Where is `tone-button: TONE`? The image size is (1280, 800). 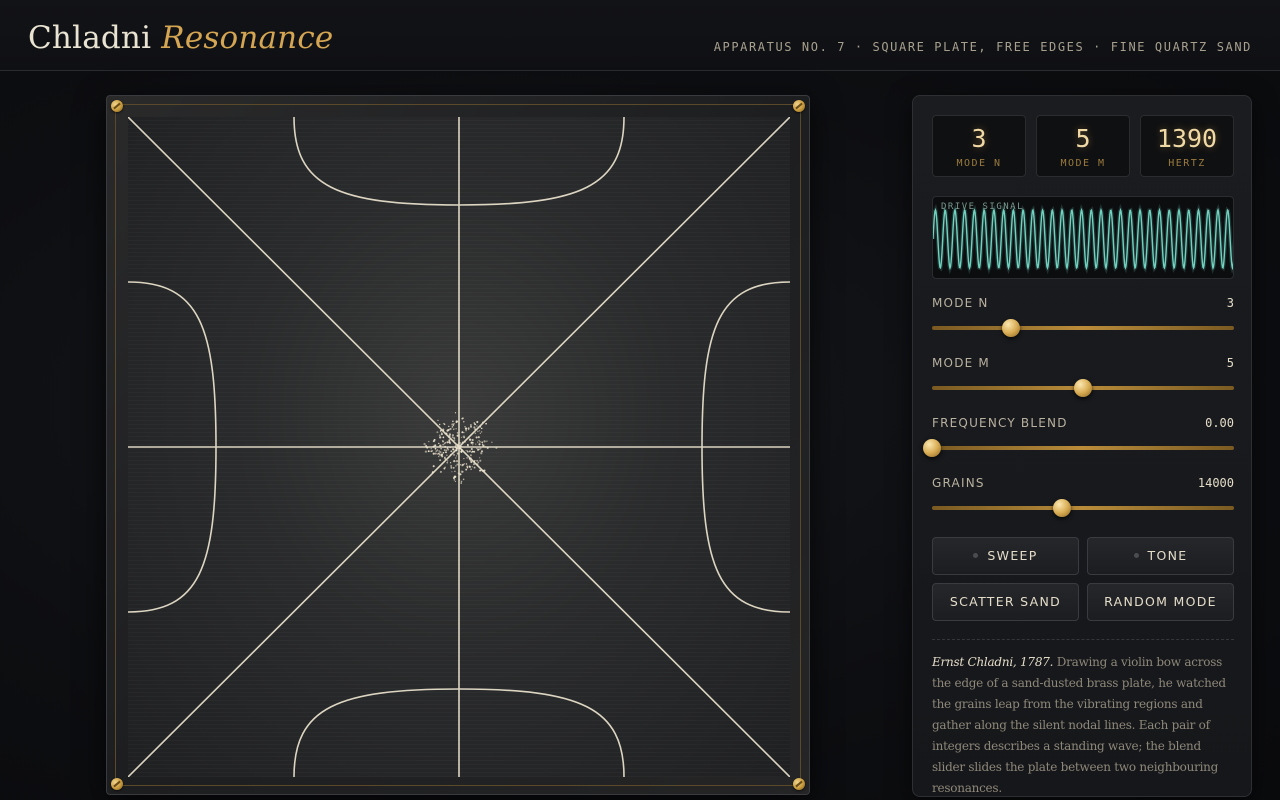 tone-button: TONE is located at coordinates (1160, 556).